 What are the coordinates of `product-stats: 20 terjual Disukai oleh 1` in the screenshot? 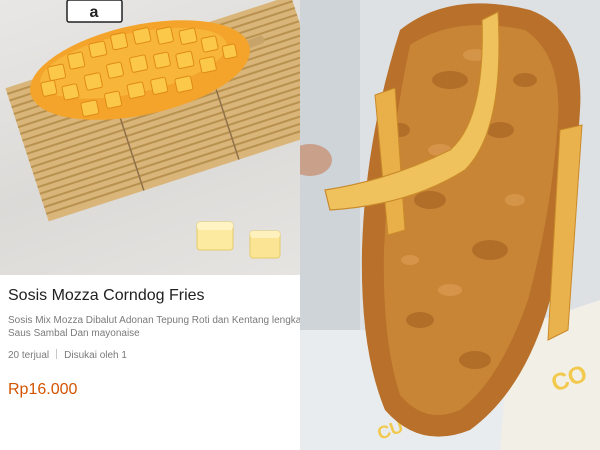 It's located at (67, 355).